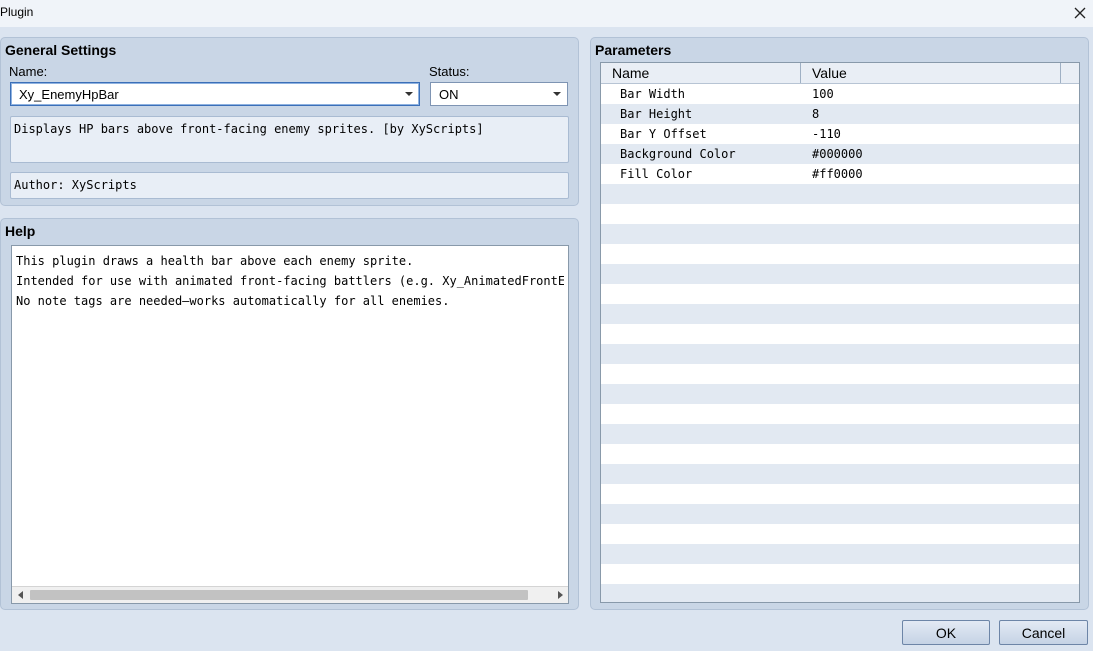 This screenshot has width=1093, height=651. What do you see at coordinates (499, 94) in the screenshot?
I see `status-dropdown: ON` at bounding box center [499, 94].